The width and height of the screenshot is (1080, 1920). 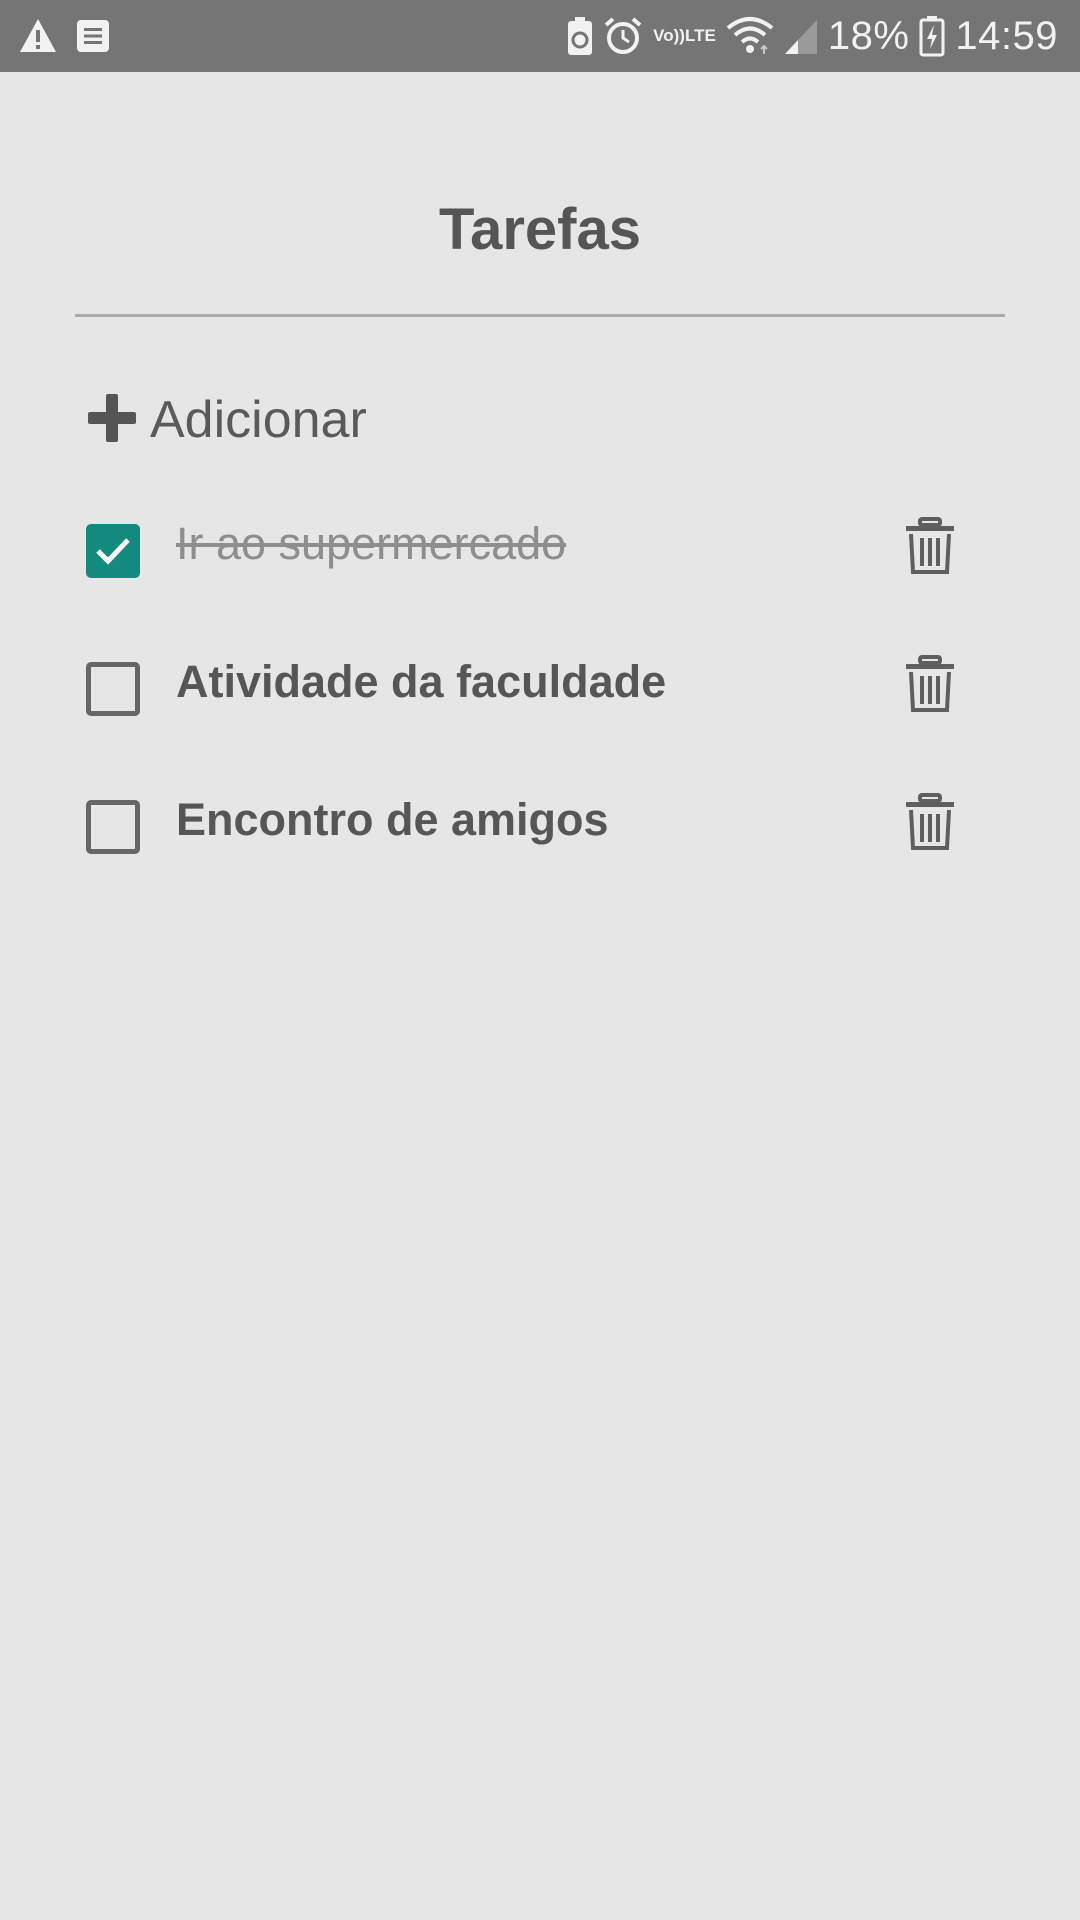 I want to click on battery-saver-icon, so click(x=580, y=36).